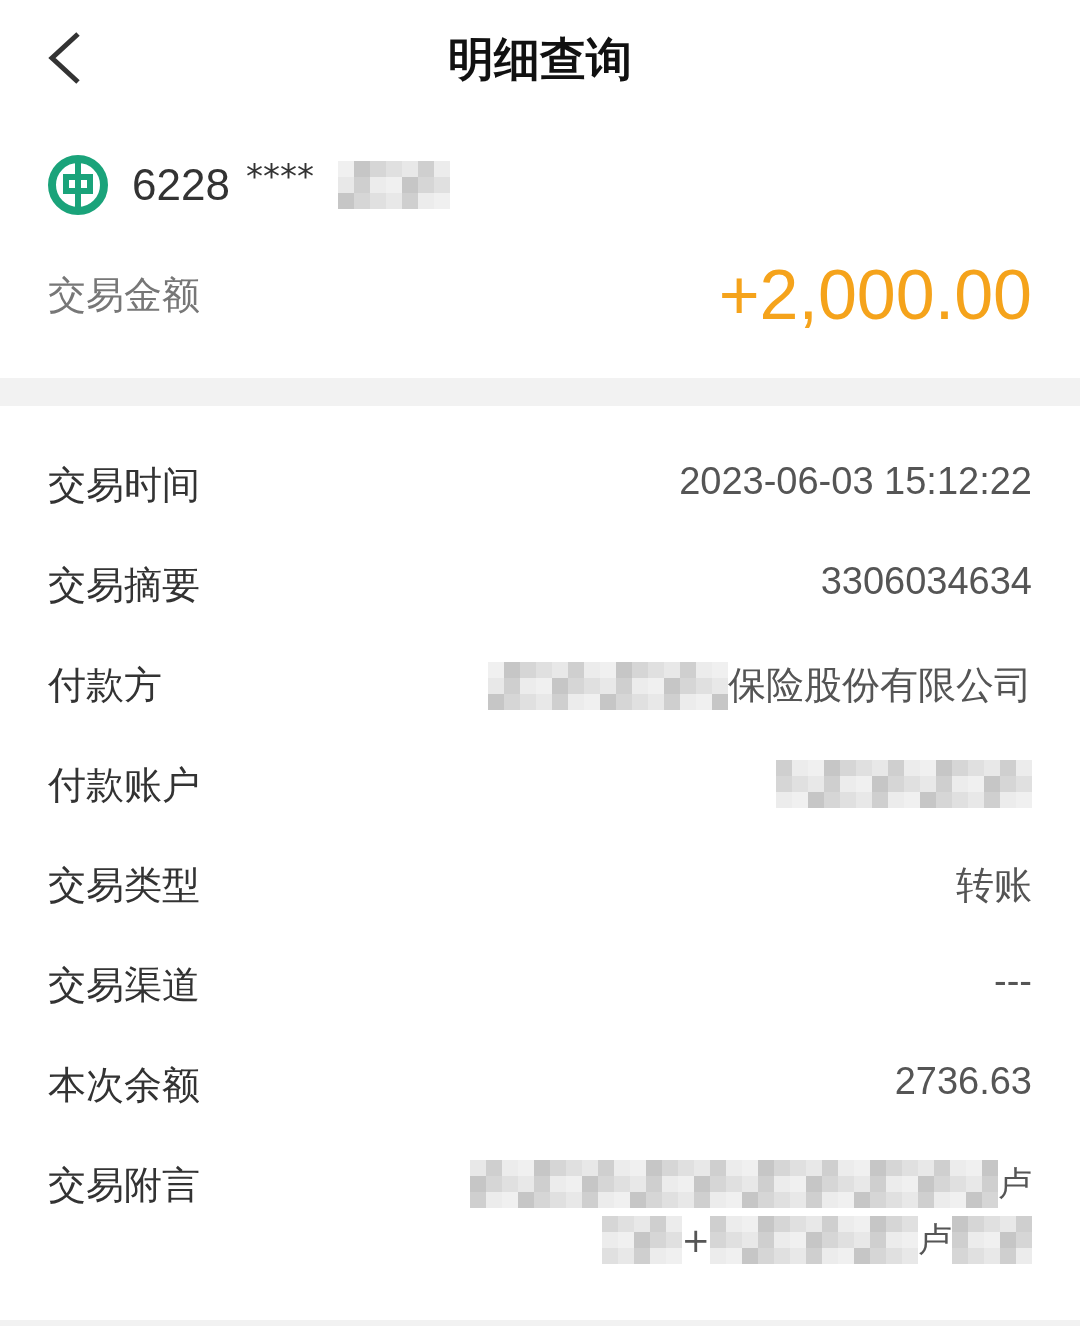 The image size is (1080, 1326). I want to click on detail-label: 交易附言, so click(124, 1185).